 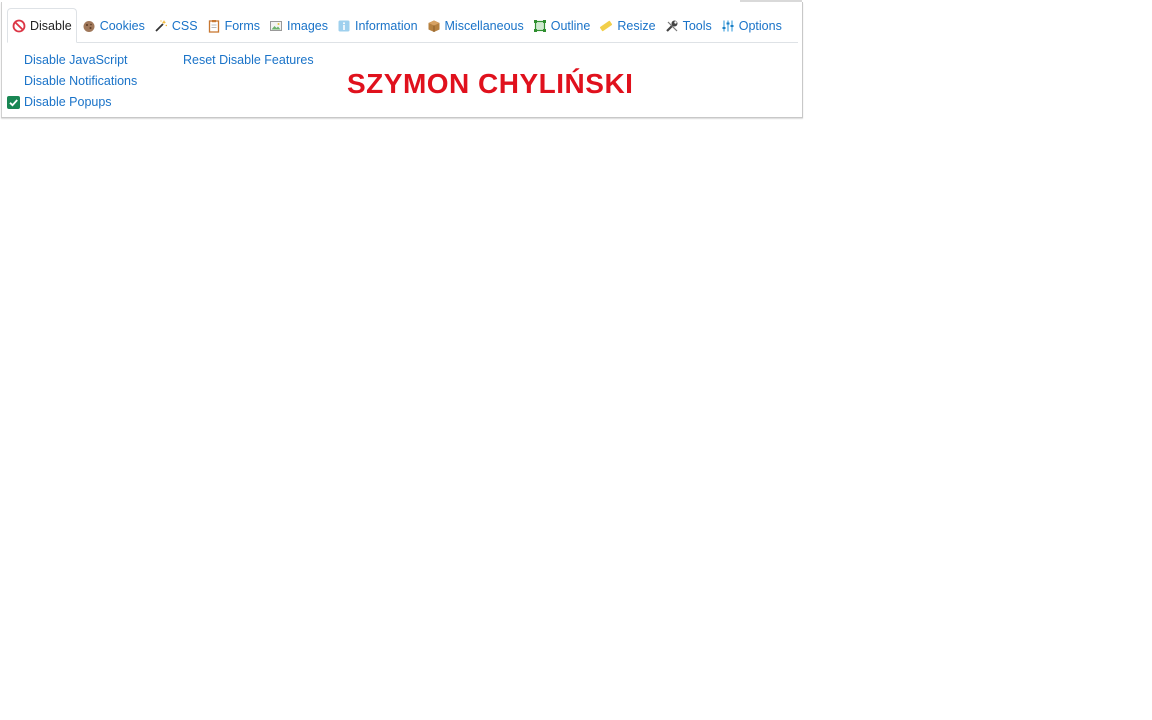 I want to click on tab-label: Options, so click(x=760, y=26).